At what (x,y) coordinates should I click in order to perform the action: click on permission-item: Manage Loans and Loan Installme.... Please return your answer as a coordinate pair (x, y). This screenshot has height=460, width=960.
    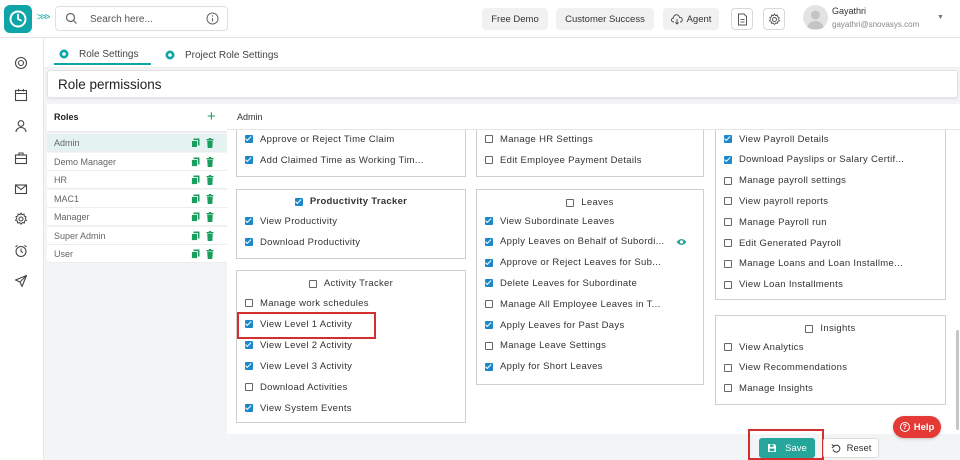
    Looking at the image, I should click on (813, 264).